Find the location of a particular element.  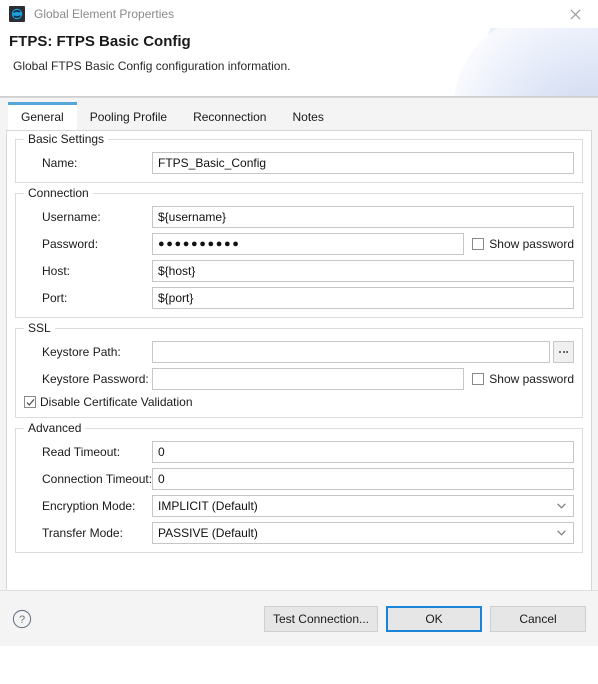

host-label: Host: is located at coordinates (56, 271).